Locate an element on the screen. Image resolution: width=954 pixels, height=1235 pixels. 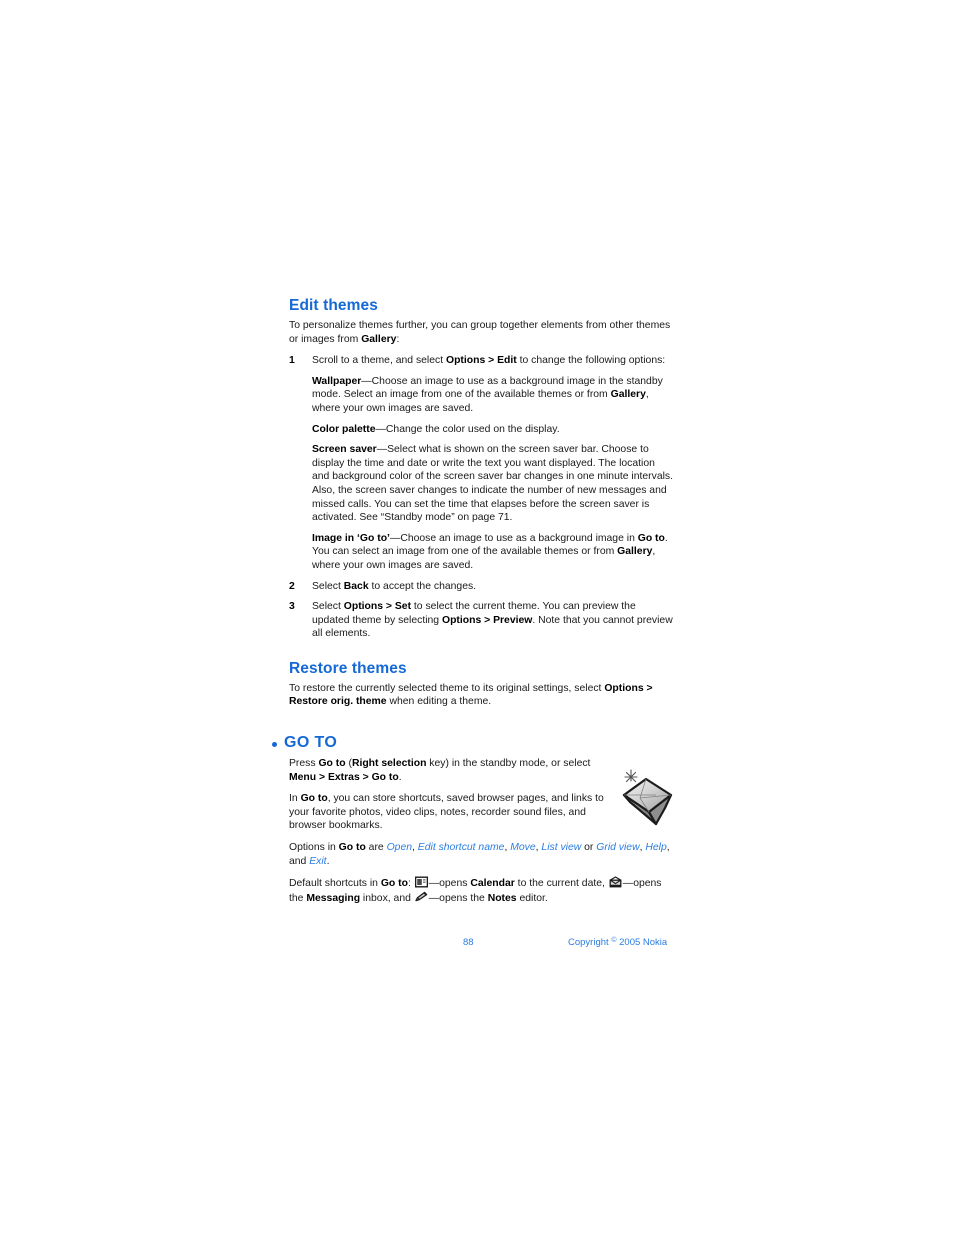
options-b: Go to is located at coordinates (352, 848).